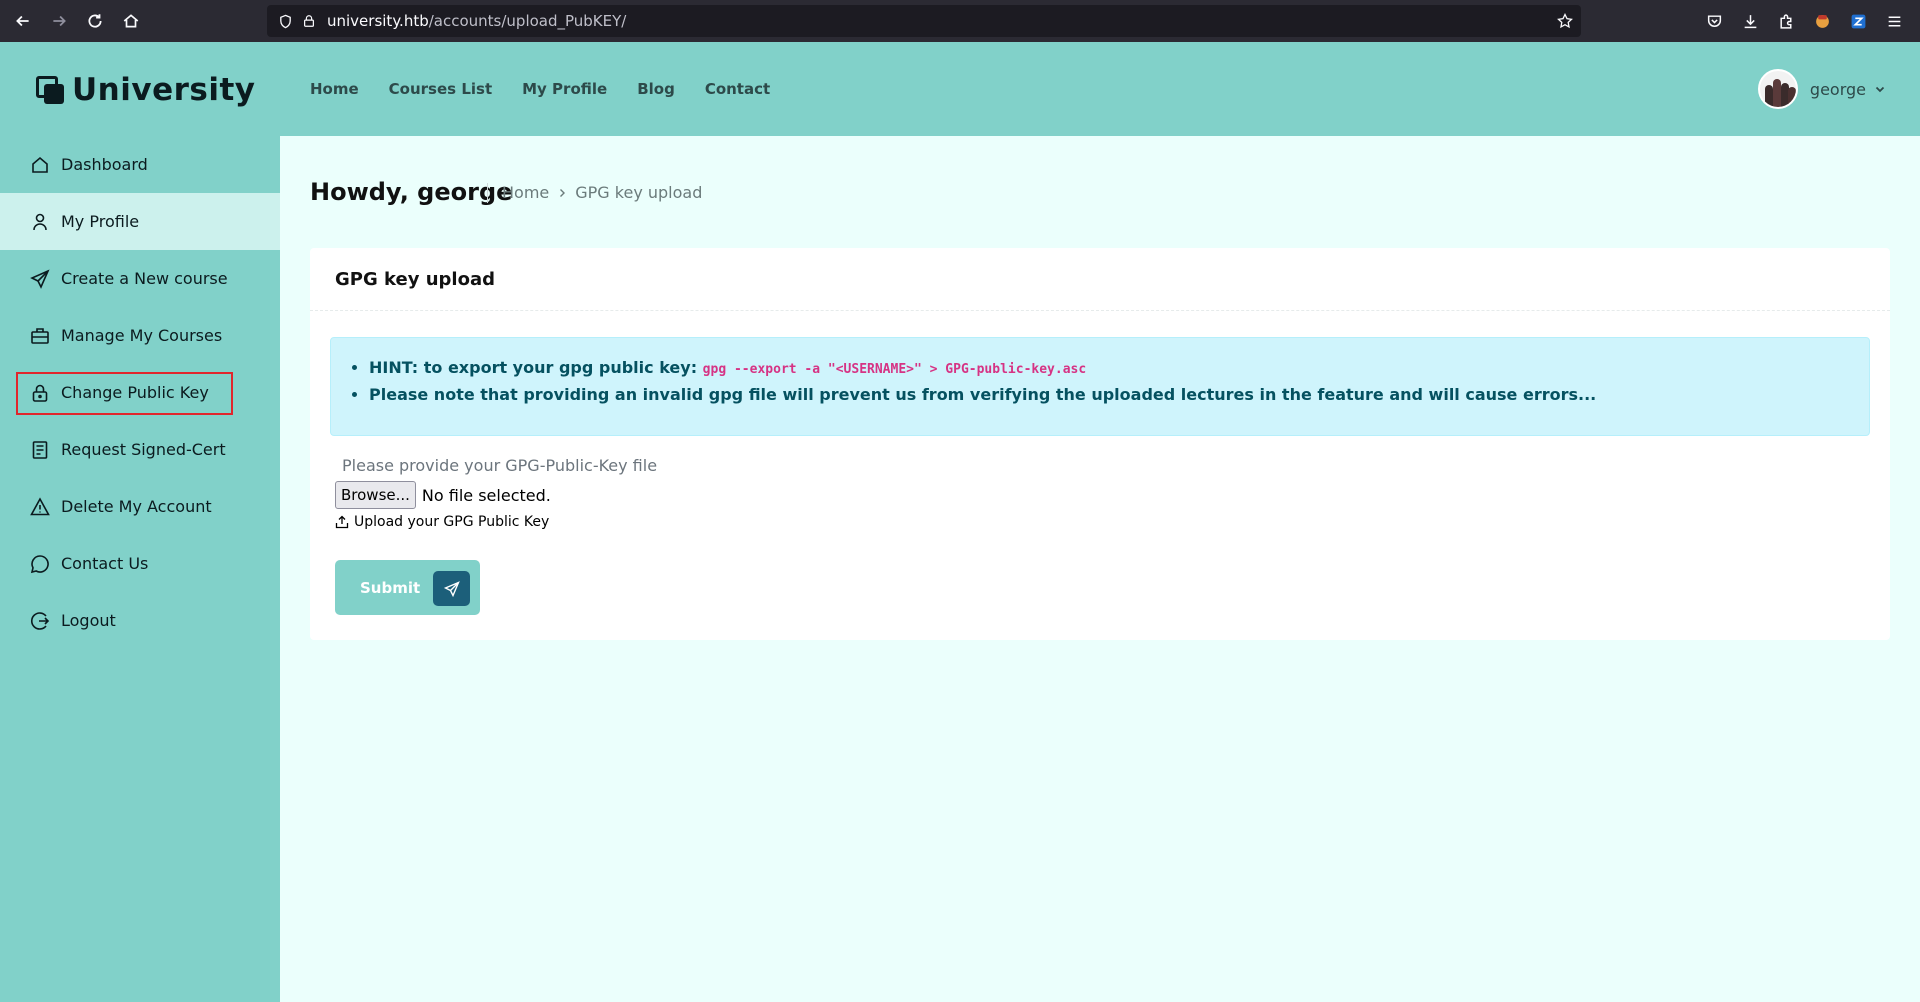  What do you see at coordinates (39, 563) in the screenshot?
I see `chat-icon` at bounding box center [39, 563].